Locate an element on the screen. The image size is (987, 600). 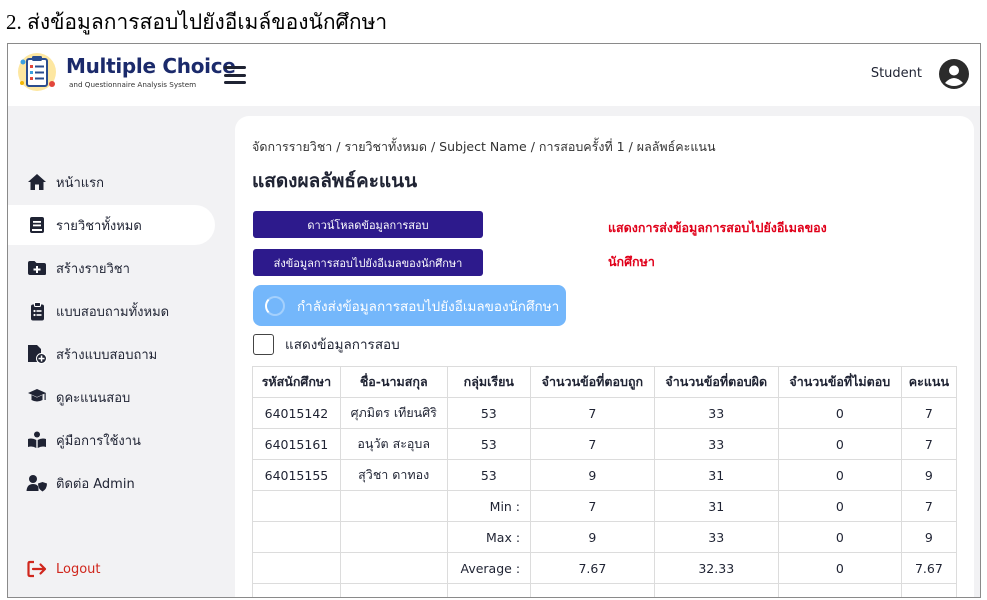
sidebar-item-view-scores: ดูคะแนนสอบ is located at coordinates (111, 397).